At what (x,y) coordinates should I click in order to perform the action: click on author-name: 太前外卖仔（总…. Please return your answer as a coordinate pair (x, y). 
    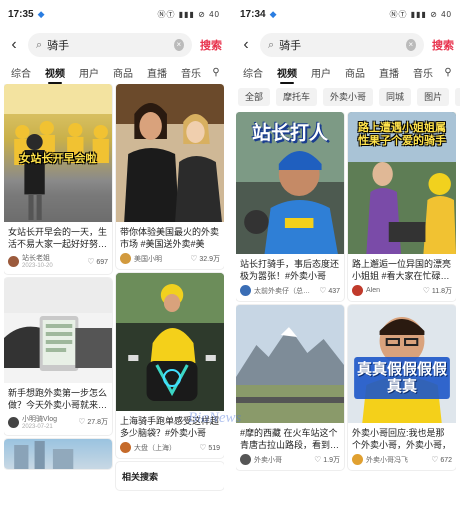
    Looking at the image, I should click on (285, 291).